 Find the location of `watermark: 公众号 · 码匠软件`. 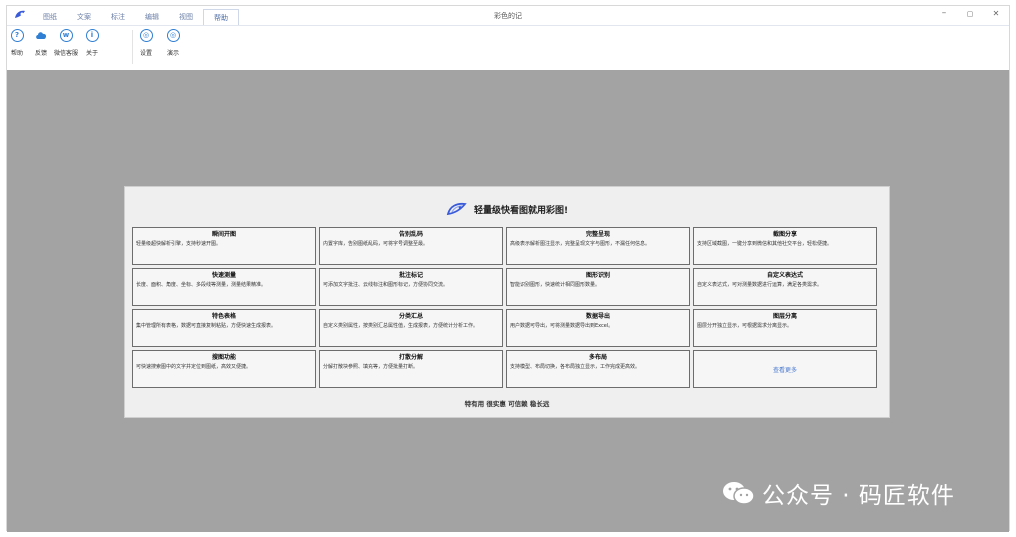

watermark: 公众号 · 码匠软件 is located at coordinates (838, 493).